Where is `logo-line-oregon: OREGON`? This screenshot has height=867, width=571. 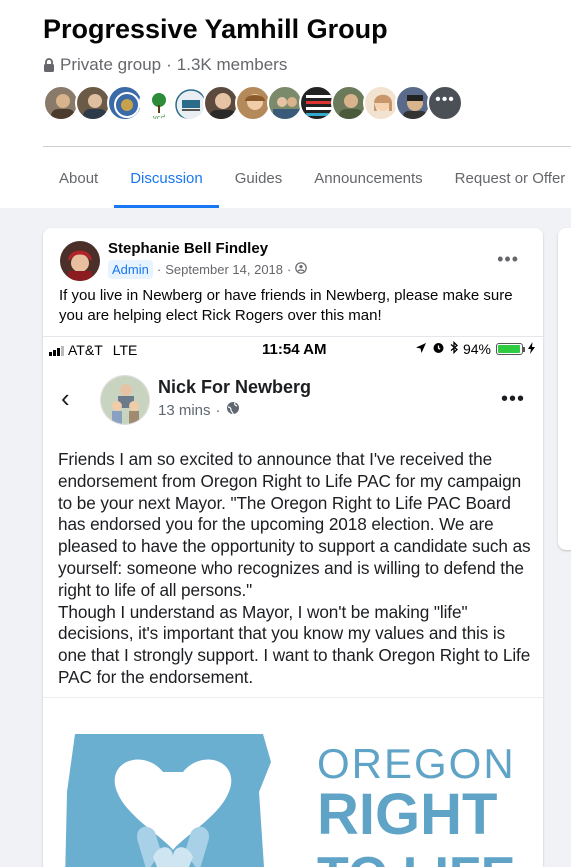 logo-line-oregon: OREGON is located at coordinates (416, 763).